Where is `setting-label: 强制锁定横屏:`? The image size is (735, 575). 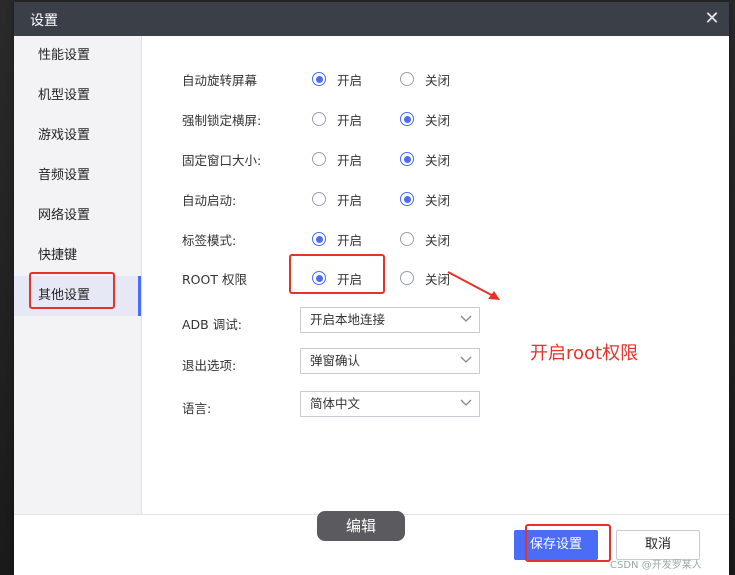
setting-label: 强制锁定横屏: is located at coordinates (222, 120).